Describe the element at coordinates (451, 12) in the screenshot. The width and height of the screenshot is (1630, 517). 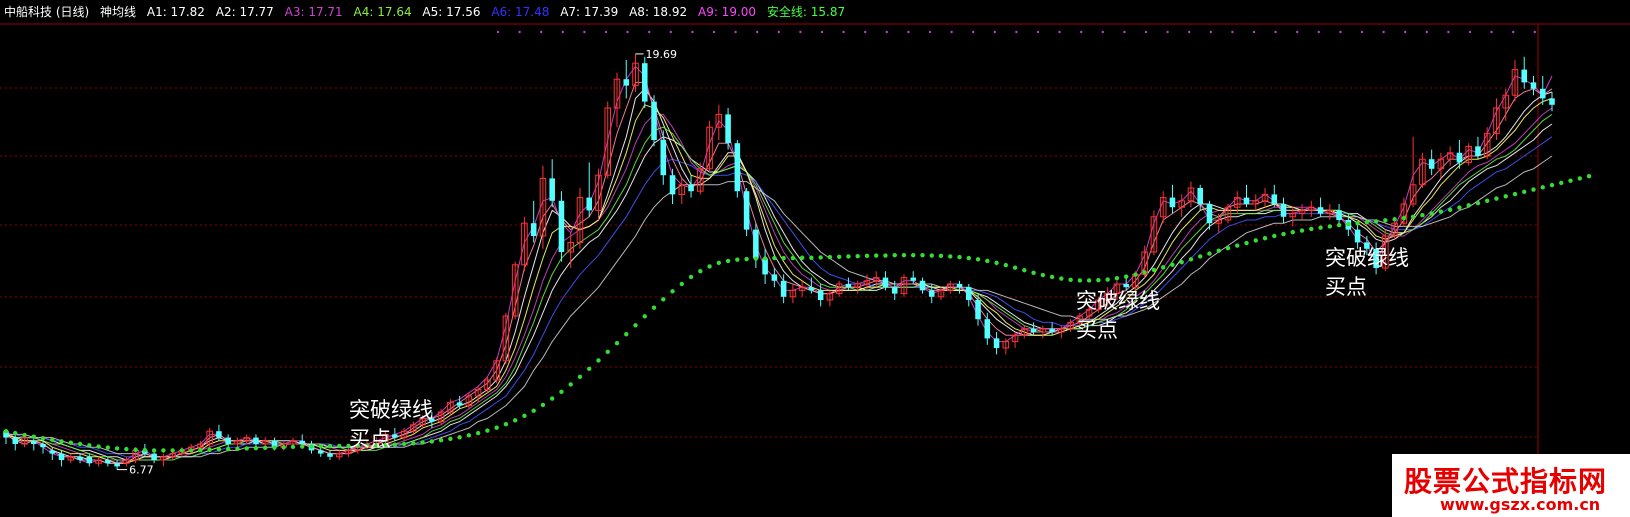
I see `value-a5: A5: 17.56` at that location.